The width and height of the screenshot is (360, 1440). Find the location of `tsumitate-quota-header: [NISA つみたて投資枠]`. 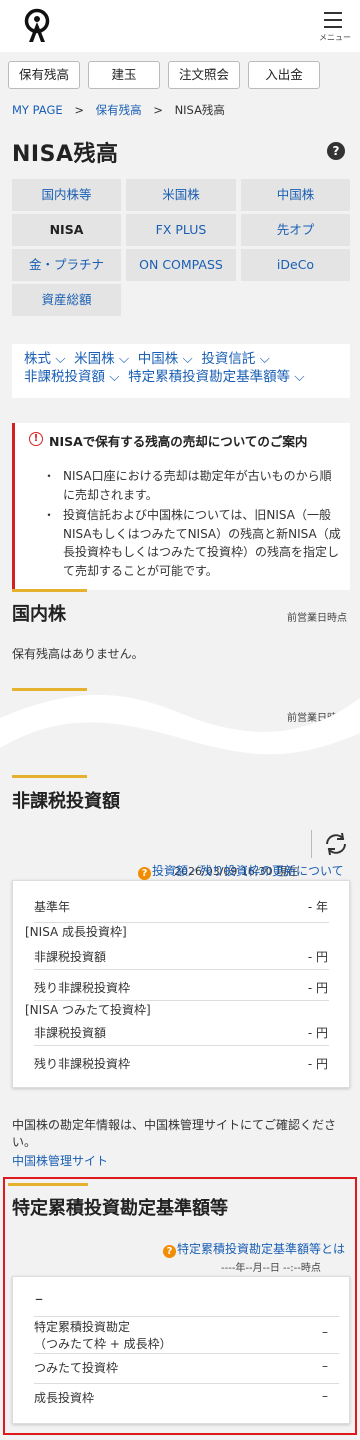

tsumitate-quota-header: [NISA つみたて投資枠] is located at coordinates (88, 1010).